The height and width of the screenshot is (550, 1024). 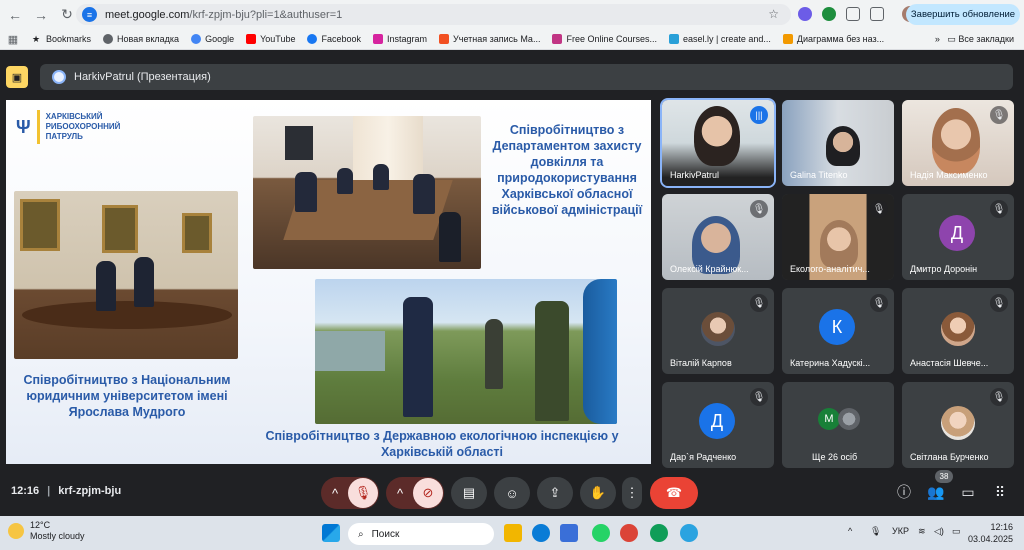 I want to click on site-info-icon: ≡, so click(x=89, y=14).